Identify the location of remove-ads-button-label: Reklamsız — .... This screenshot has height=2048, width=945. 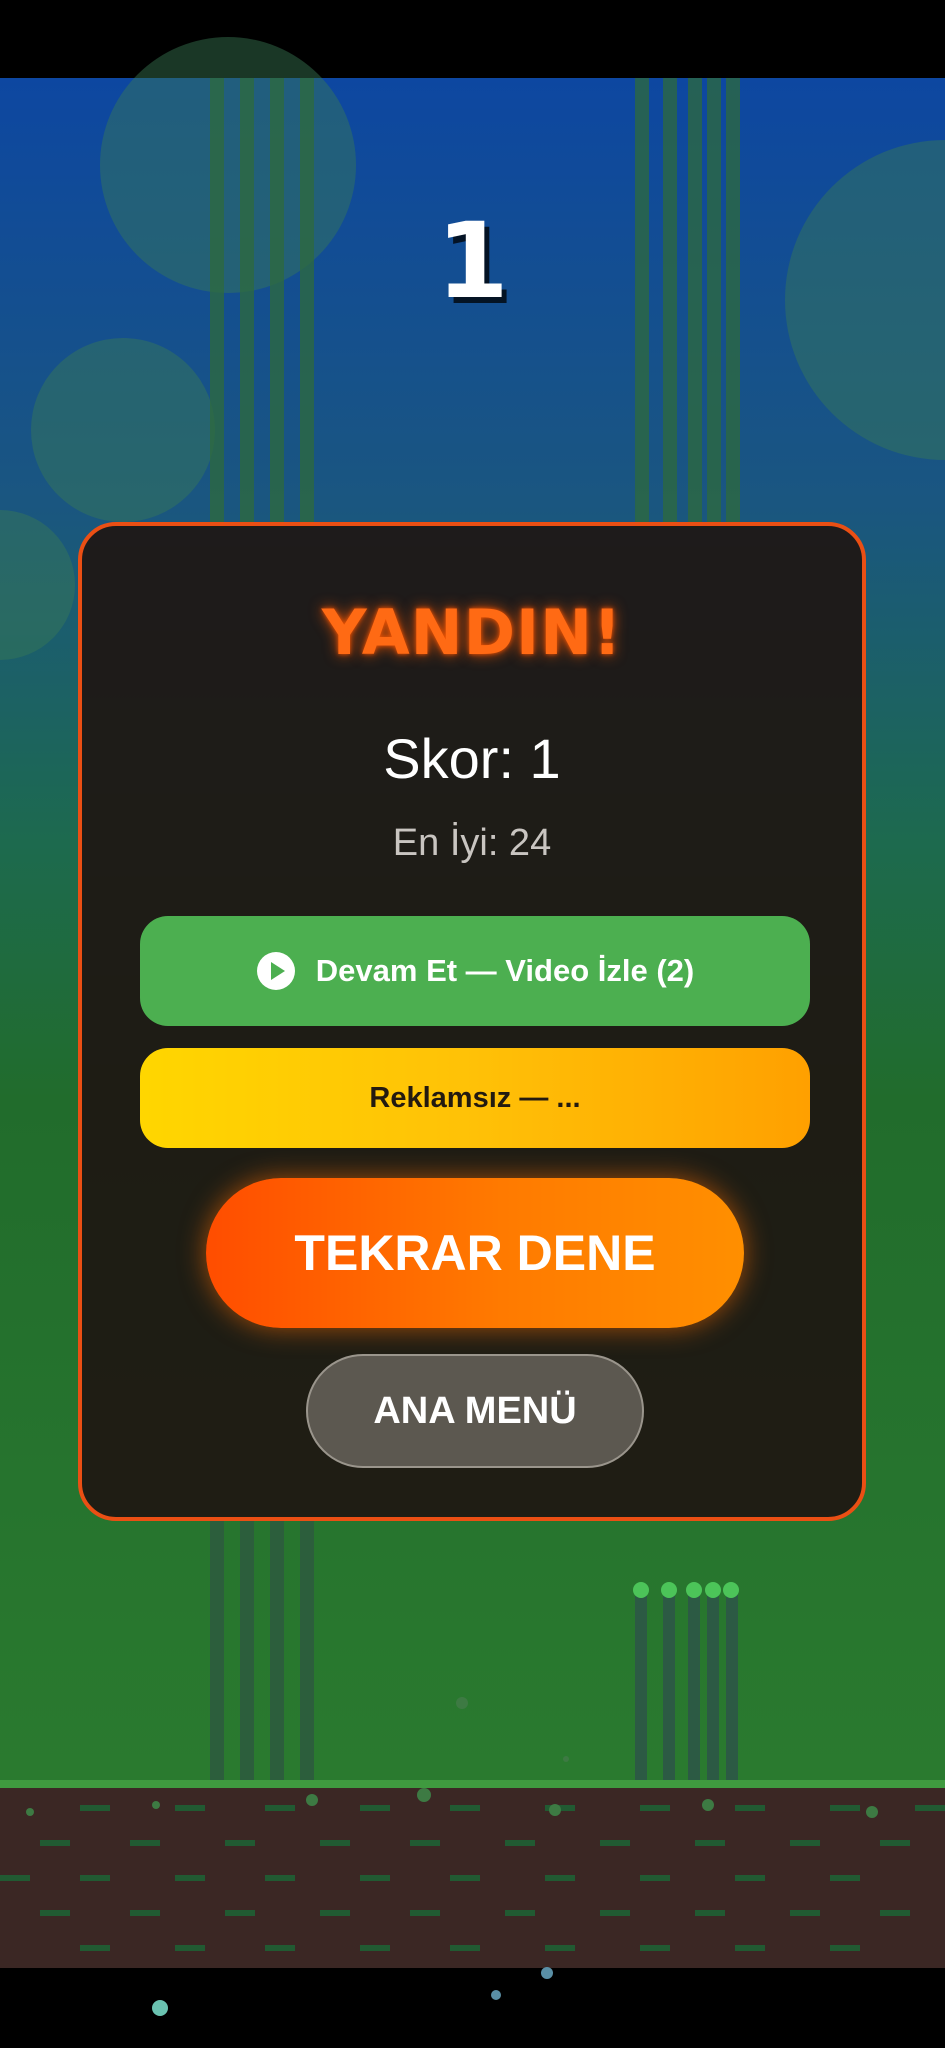
(475, 1097).